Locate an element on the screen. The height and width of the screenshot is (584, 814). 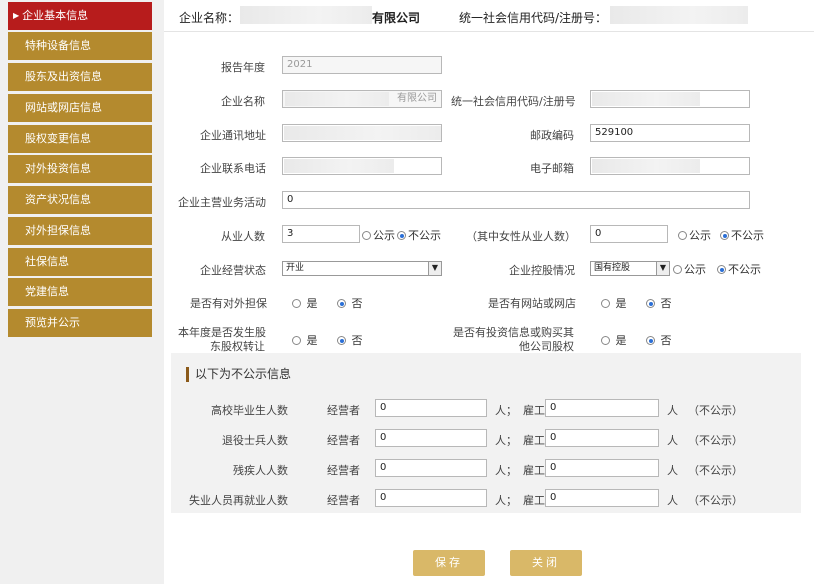
row-label: 残疾人人数 is located at coordinates (260, 470).